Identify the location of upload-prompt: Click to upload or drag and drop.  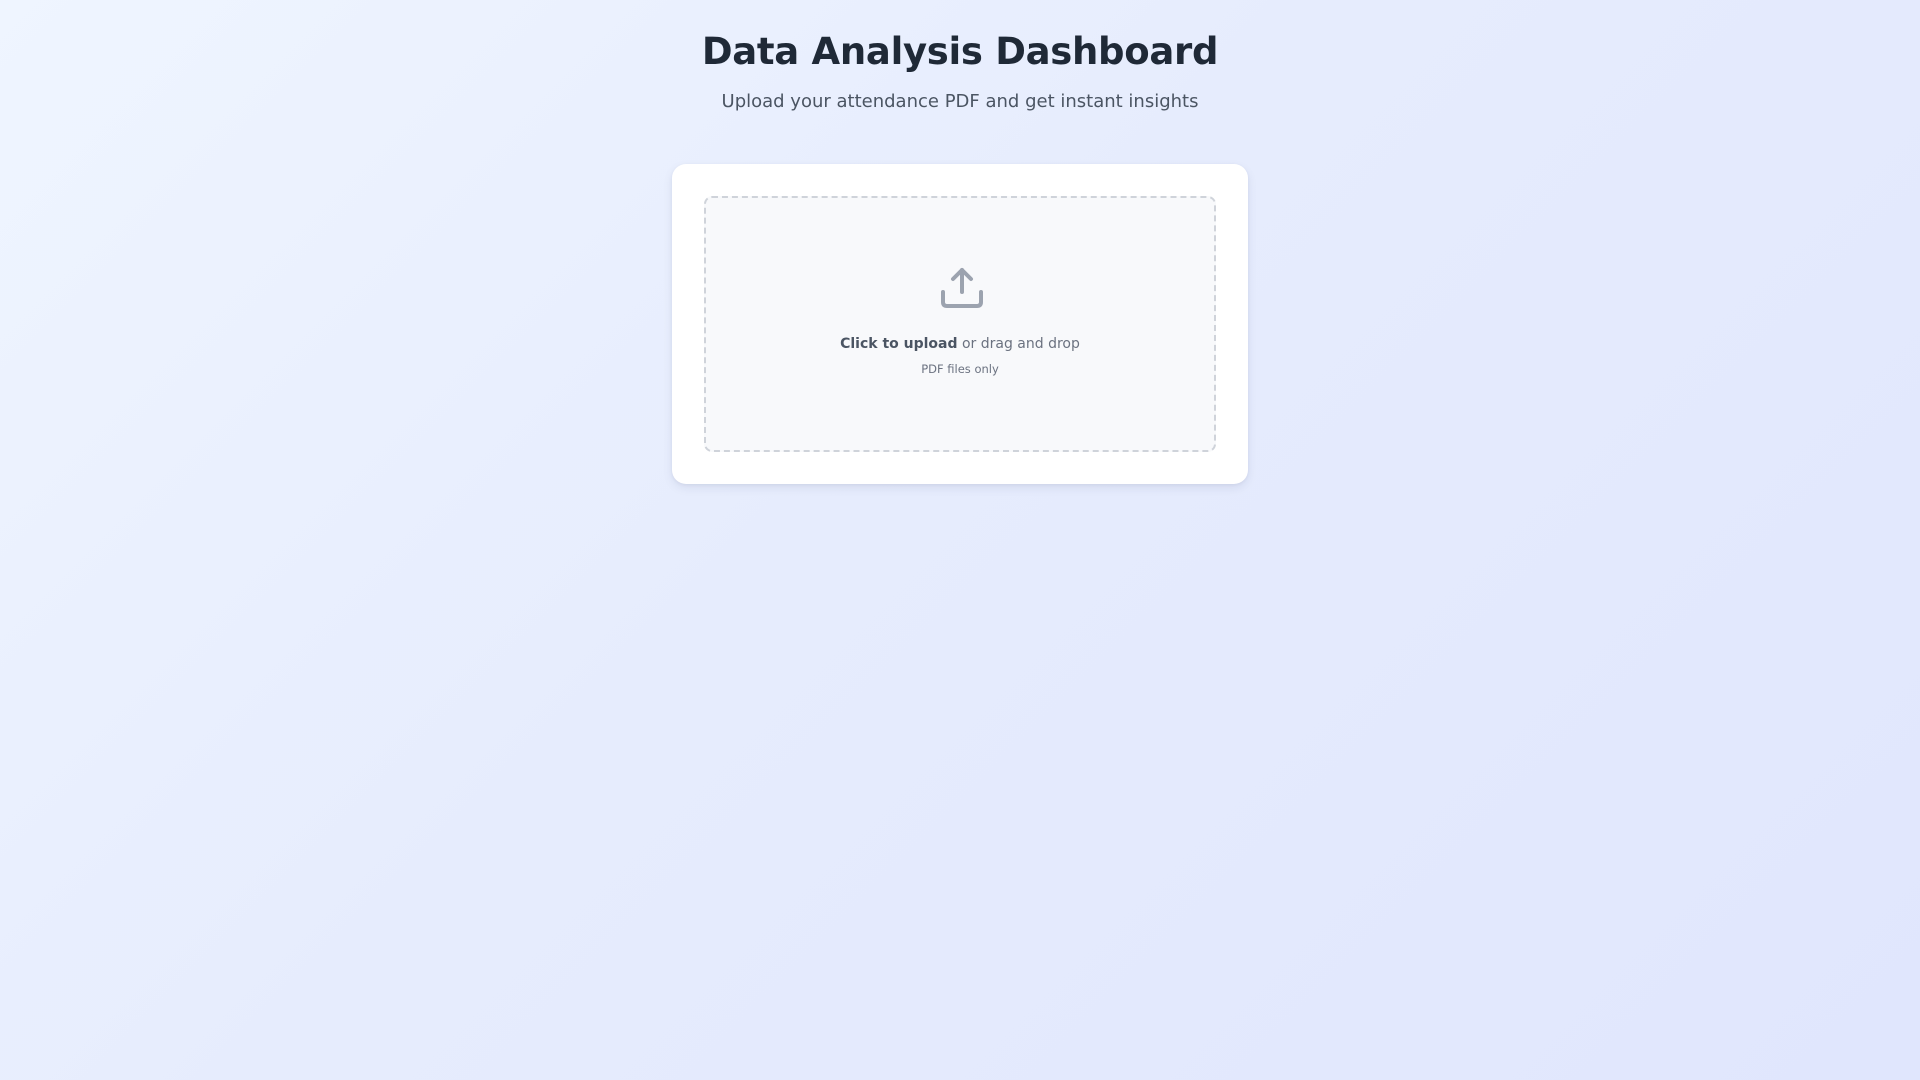
(960, 344).